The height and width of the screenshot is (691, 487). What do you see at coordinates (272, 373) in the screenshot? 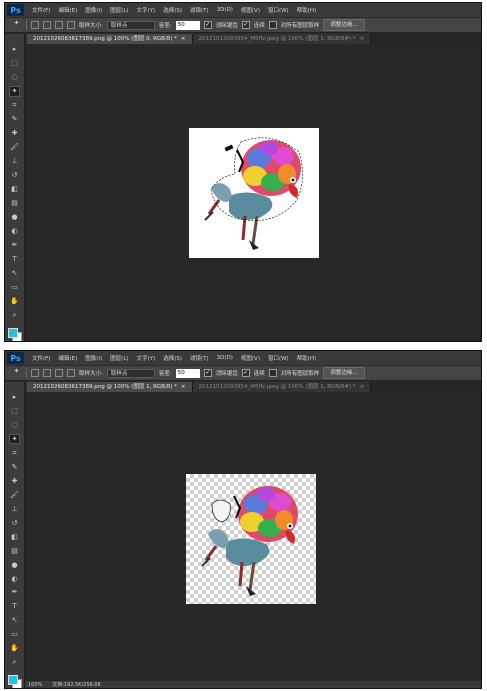
I see `sample-all-layers-checkbox` at bounding box center [272, 373].